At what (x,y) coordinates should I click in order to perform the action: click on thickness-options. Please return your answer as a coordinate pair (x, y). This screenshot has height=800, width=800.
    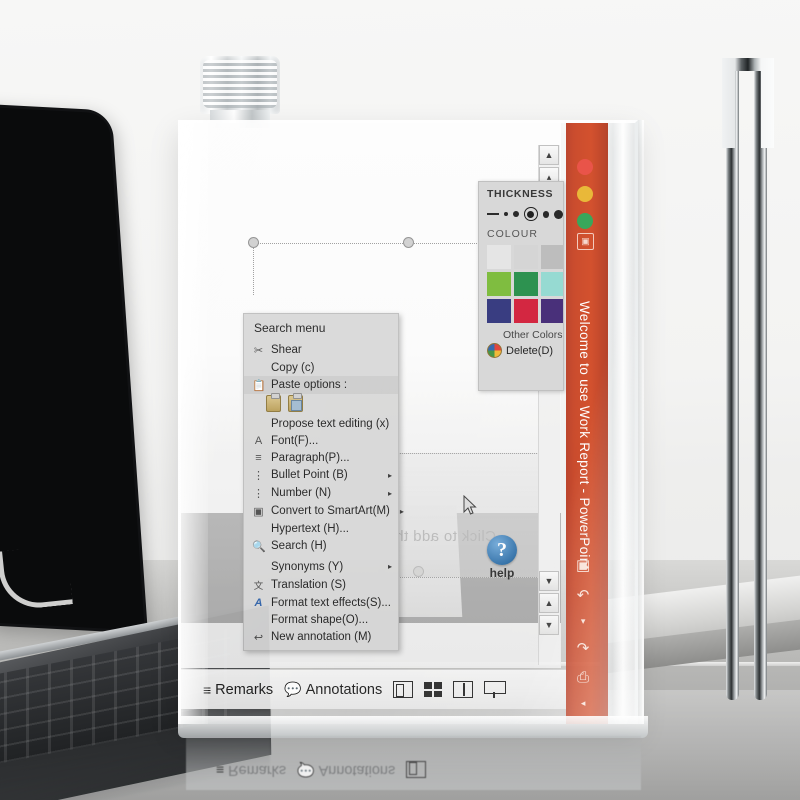
    Looking at the image, I should click on (525, 214).